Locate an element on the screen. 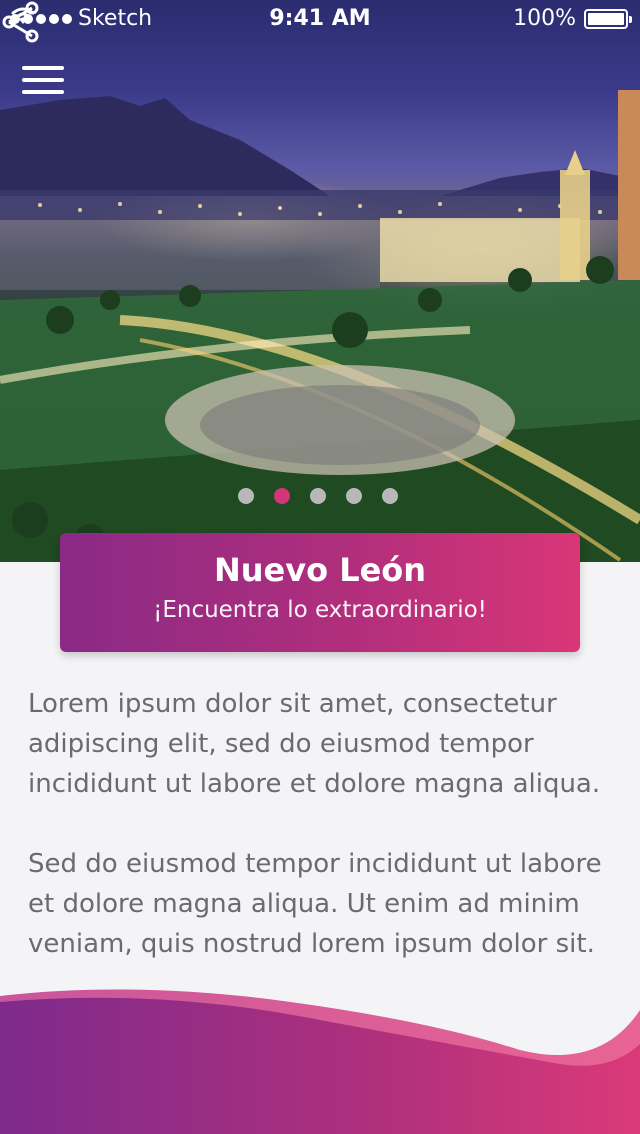  battery-icon is located at coordinates (608, 18).